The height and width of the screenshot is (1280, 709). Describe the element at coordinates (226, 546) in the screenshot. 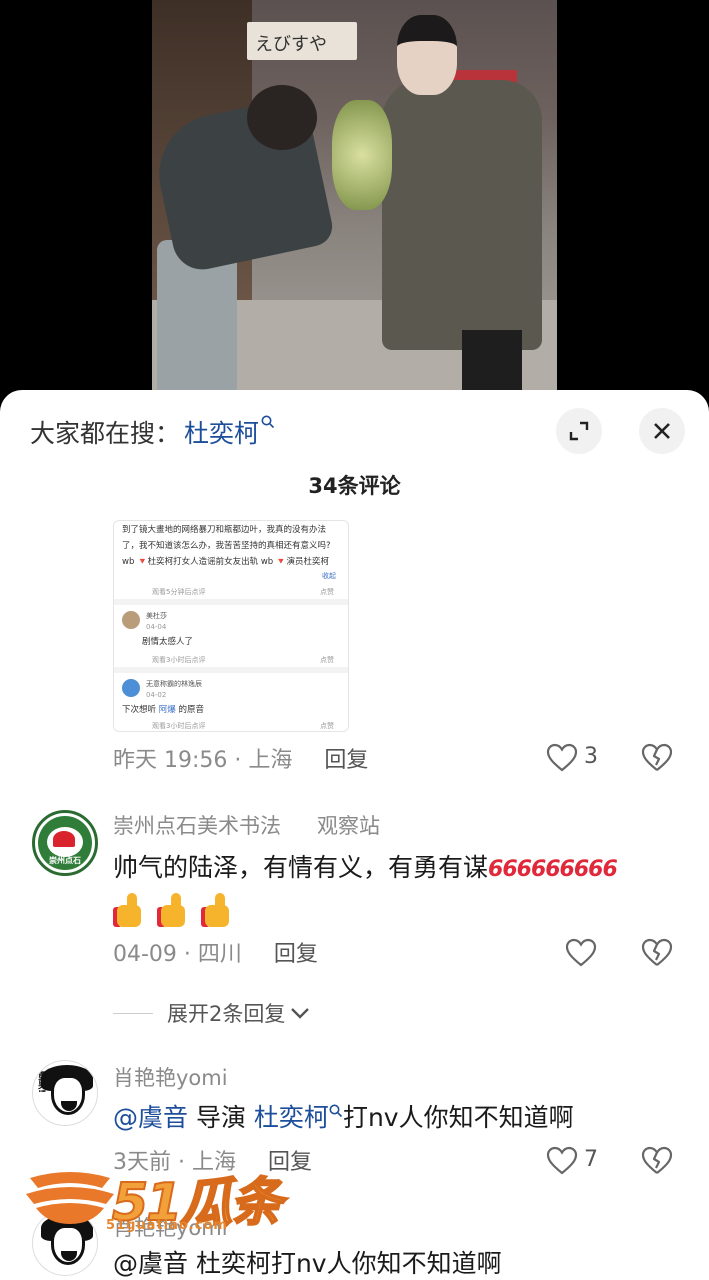

I see `thumb-text-line: 了，我不知道该怎么办，我苦苦坚持的真相还有意义吗?` at that location.